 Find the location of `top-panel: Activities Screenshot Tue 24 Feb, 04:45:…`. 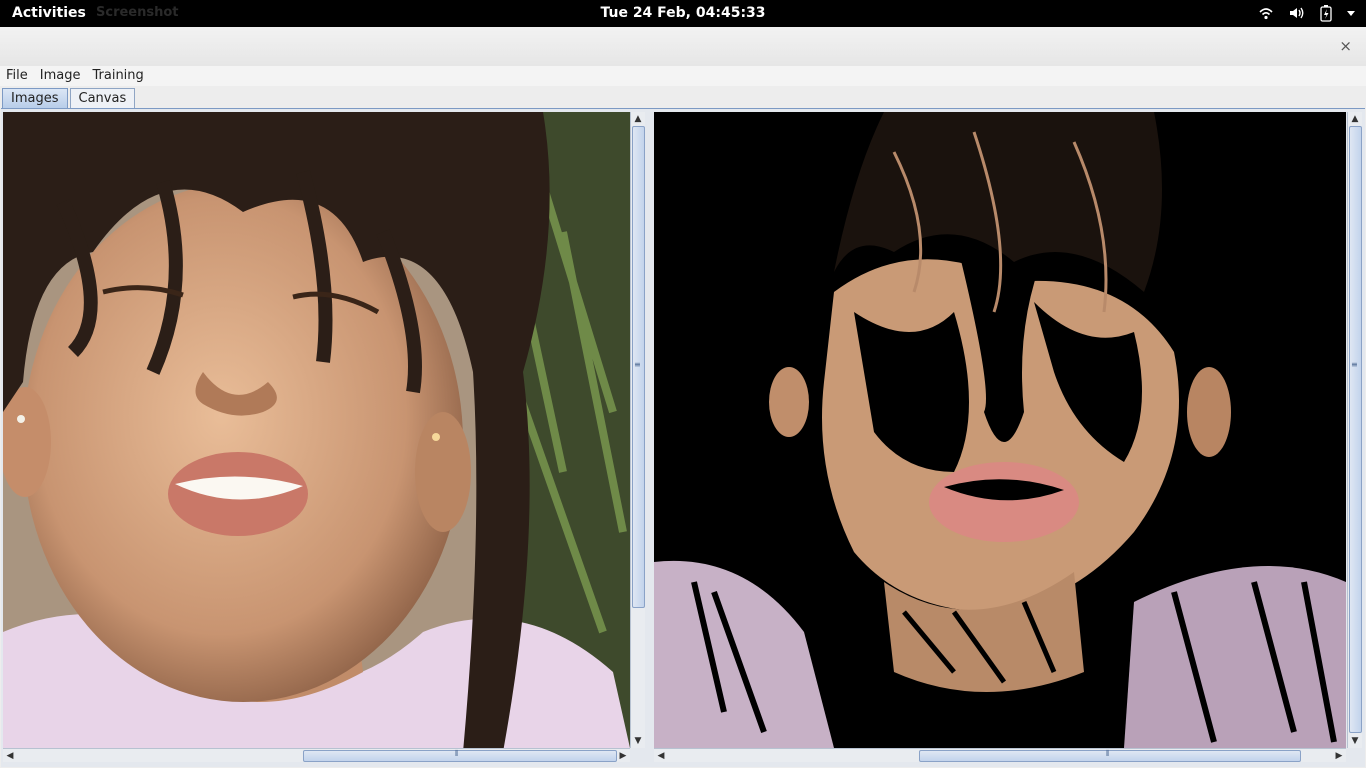

top-panel: Activities Screenshot Tue 24 Feb, 04:45:… is located at coordinates (683, 13).